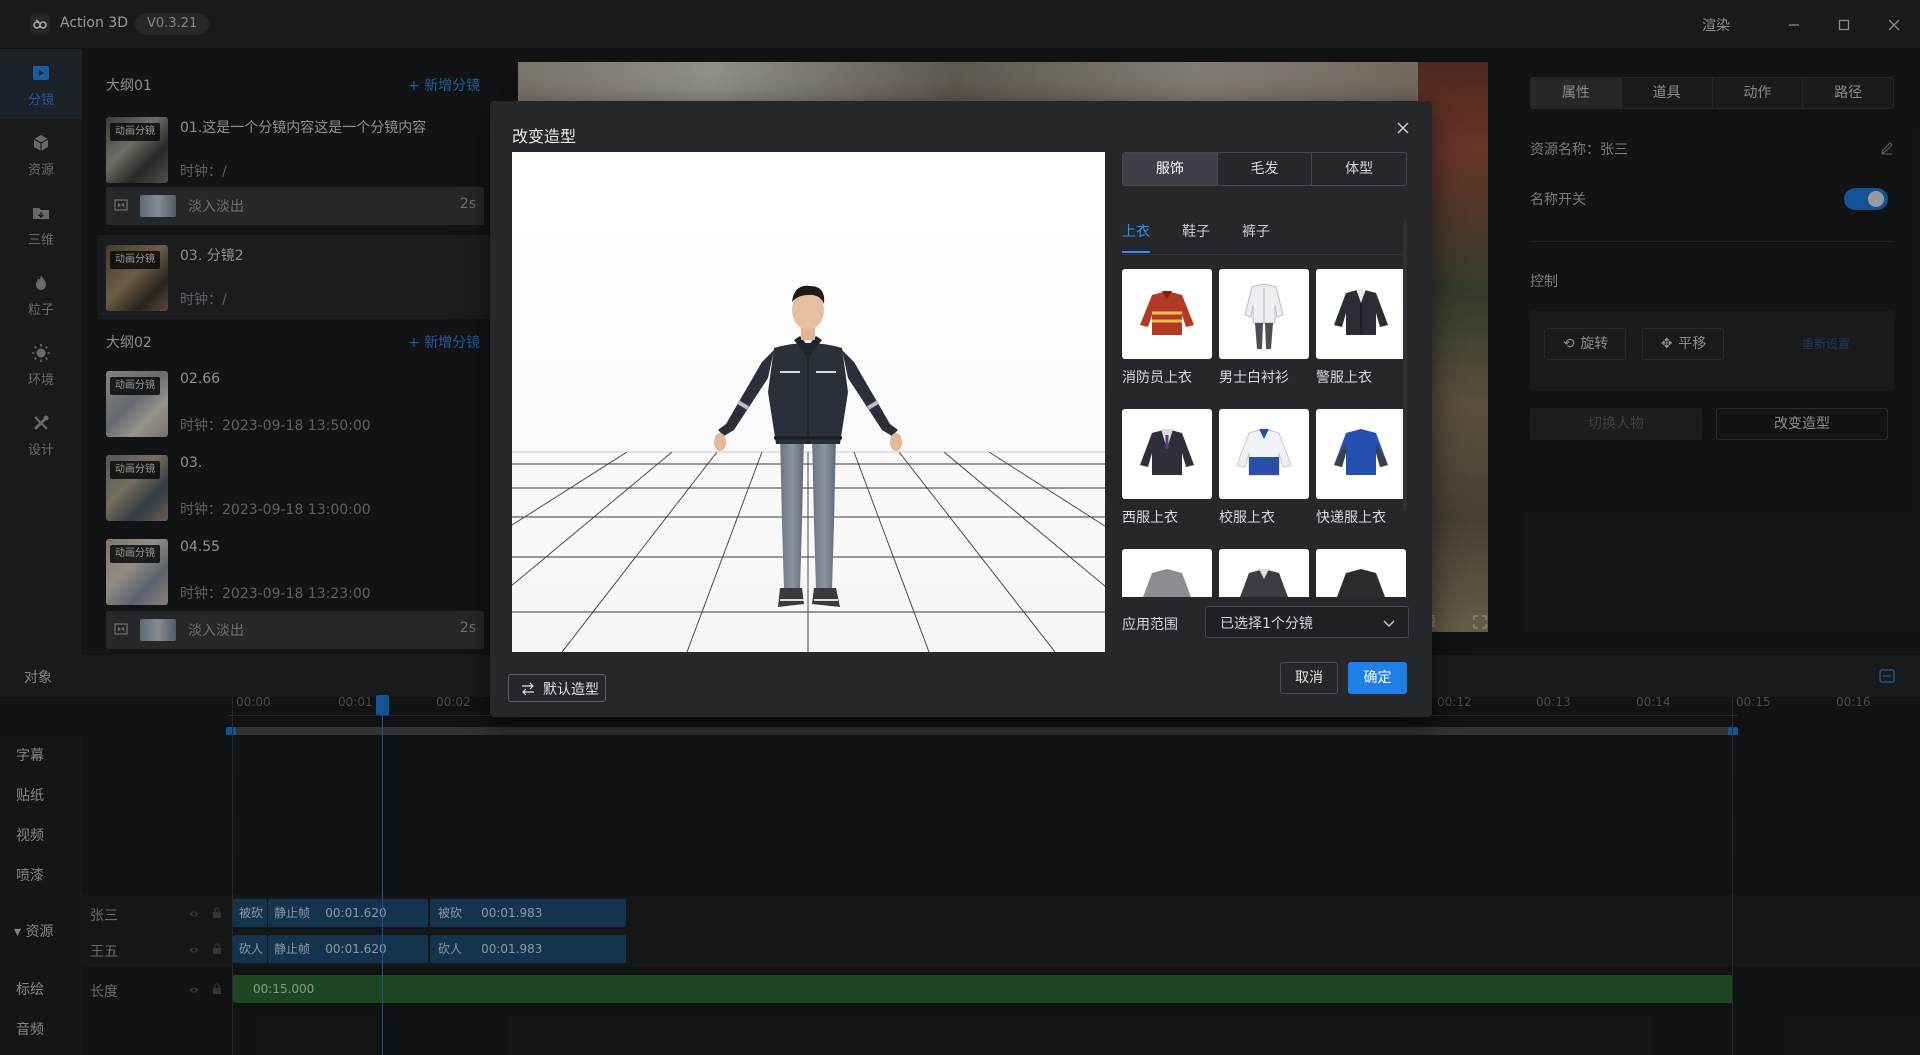  I want to click on clothing-item: 西服上衣, so click(1167, 468).